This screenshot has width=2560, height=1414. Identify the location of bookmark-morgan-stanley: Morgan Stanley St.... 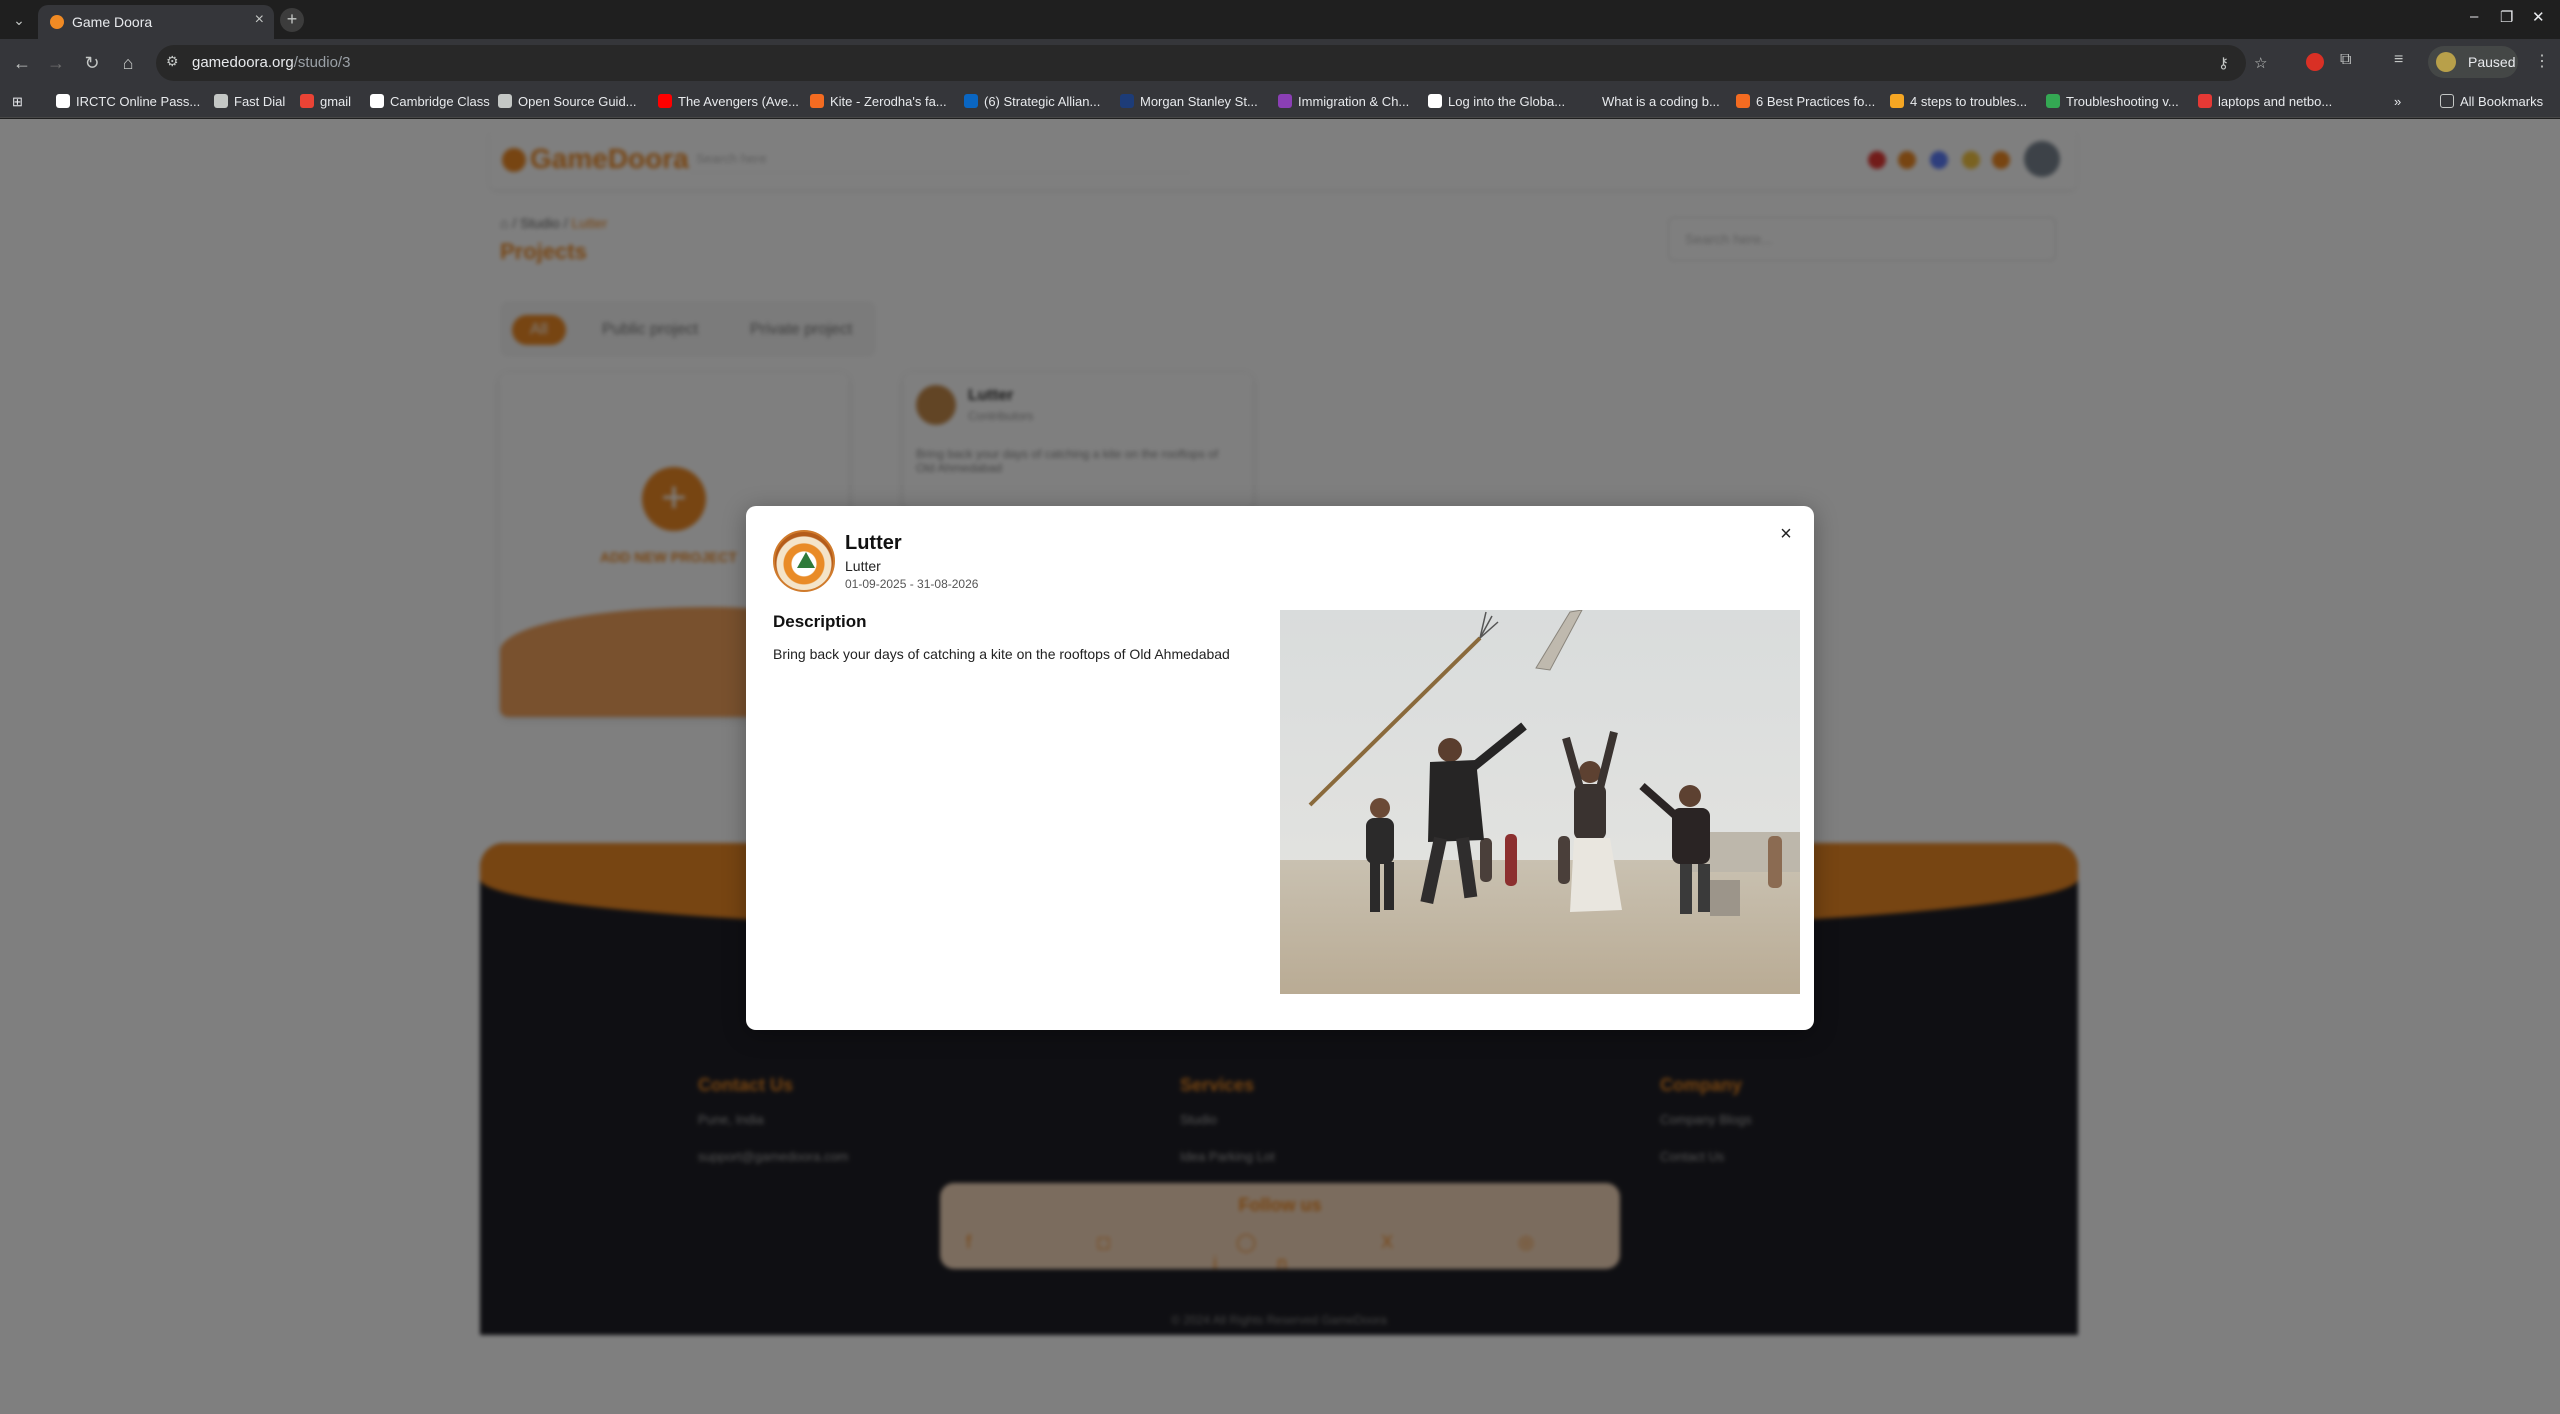
(1189, 101).